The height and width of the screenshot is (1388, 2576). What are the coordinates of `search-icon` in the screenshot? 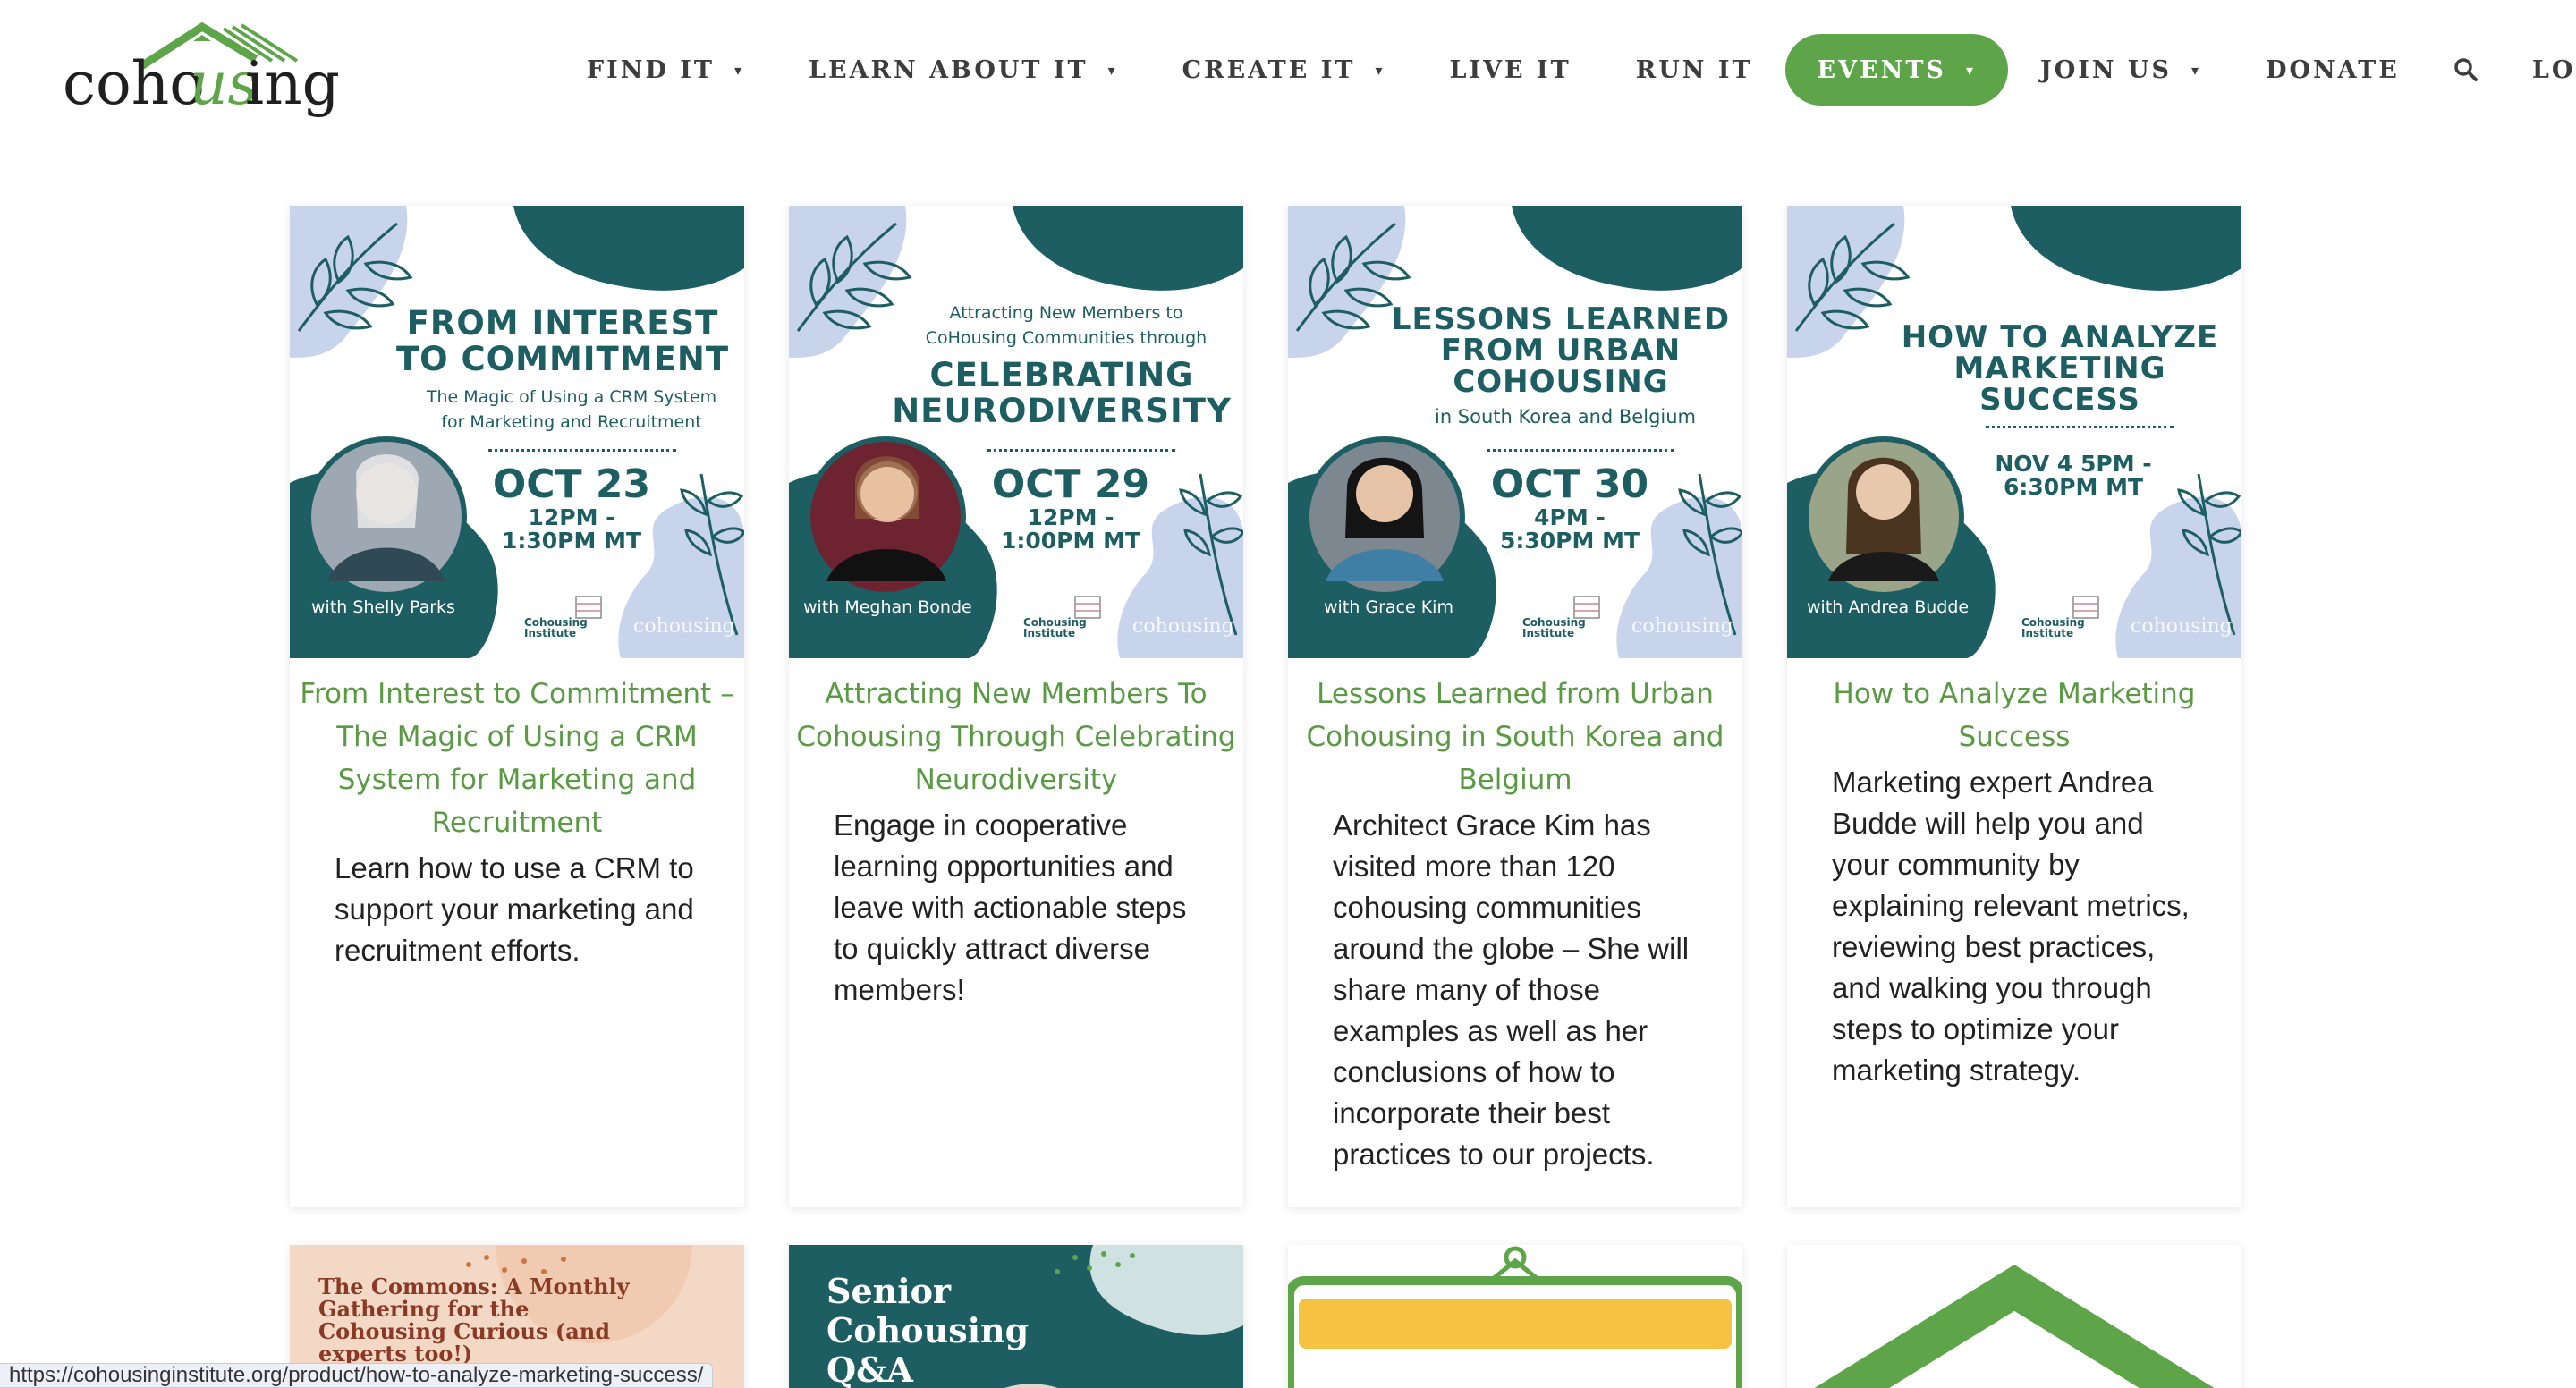 It's located at (2466, 69).